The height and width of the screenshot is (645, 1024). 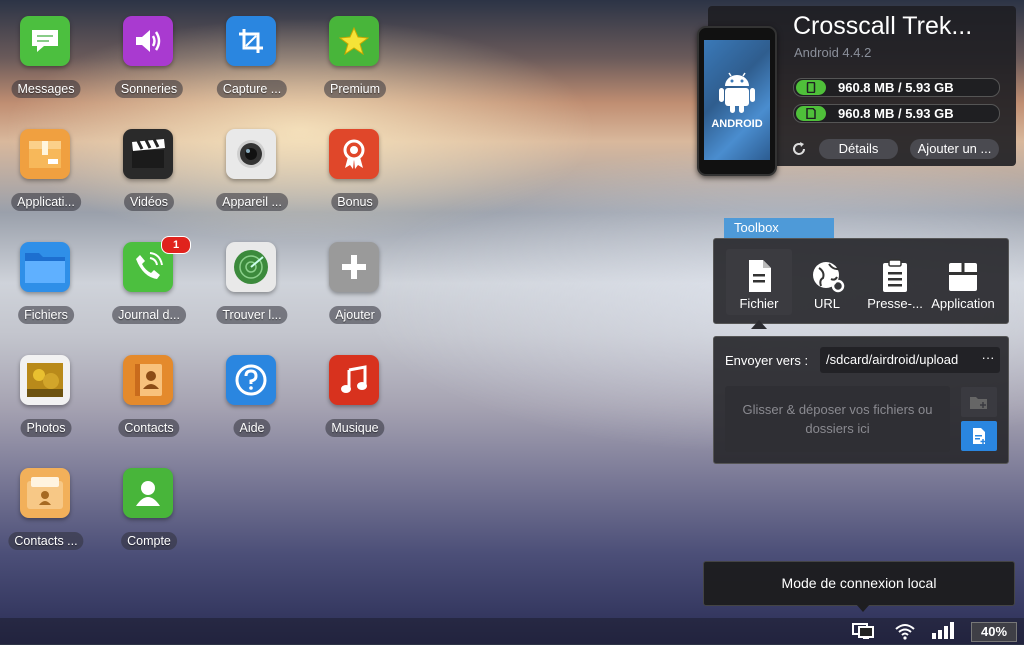 What do you see at coordinates (737, 124) in the screenshot?
I see `phone-logo-text: ANDROID` at bounding box center [737, 124].